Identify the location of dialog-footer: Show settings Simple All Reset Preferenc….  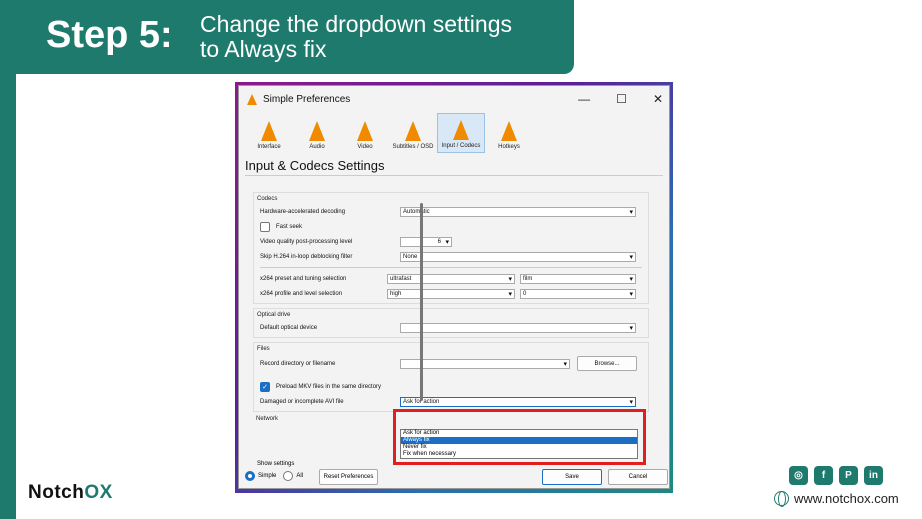
(454, 474).